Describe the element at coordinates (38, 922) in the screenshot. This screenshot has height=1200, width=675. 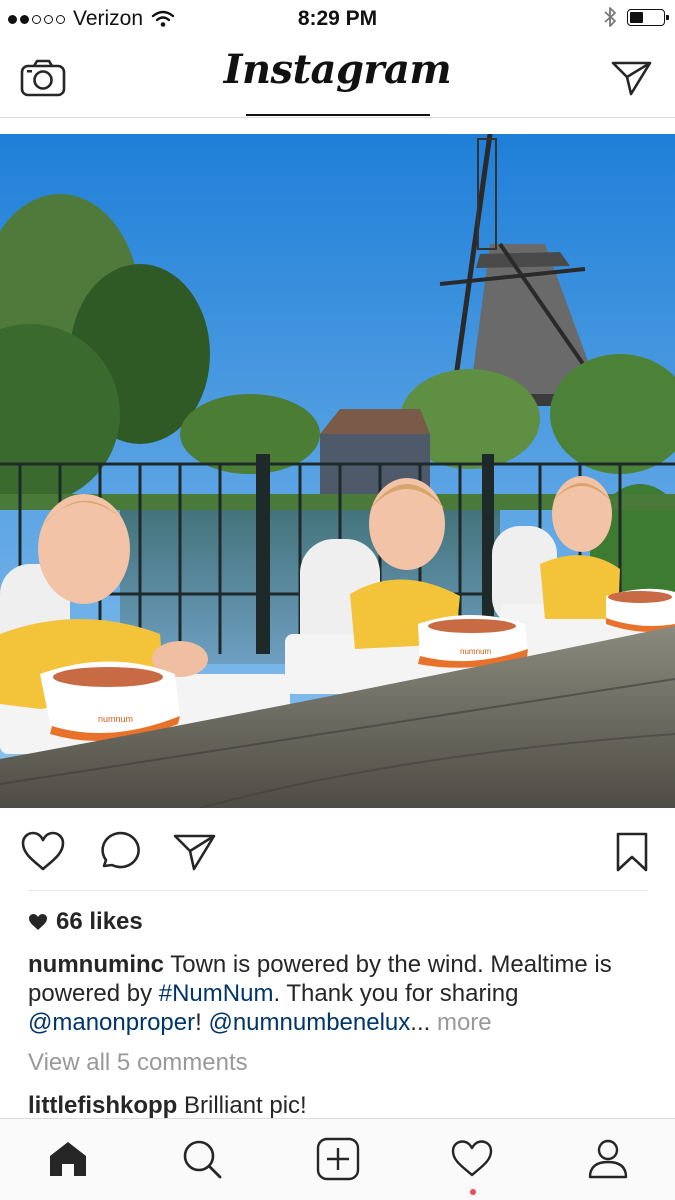
I see `filled-heart-icon` at that location.